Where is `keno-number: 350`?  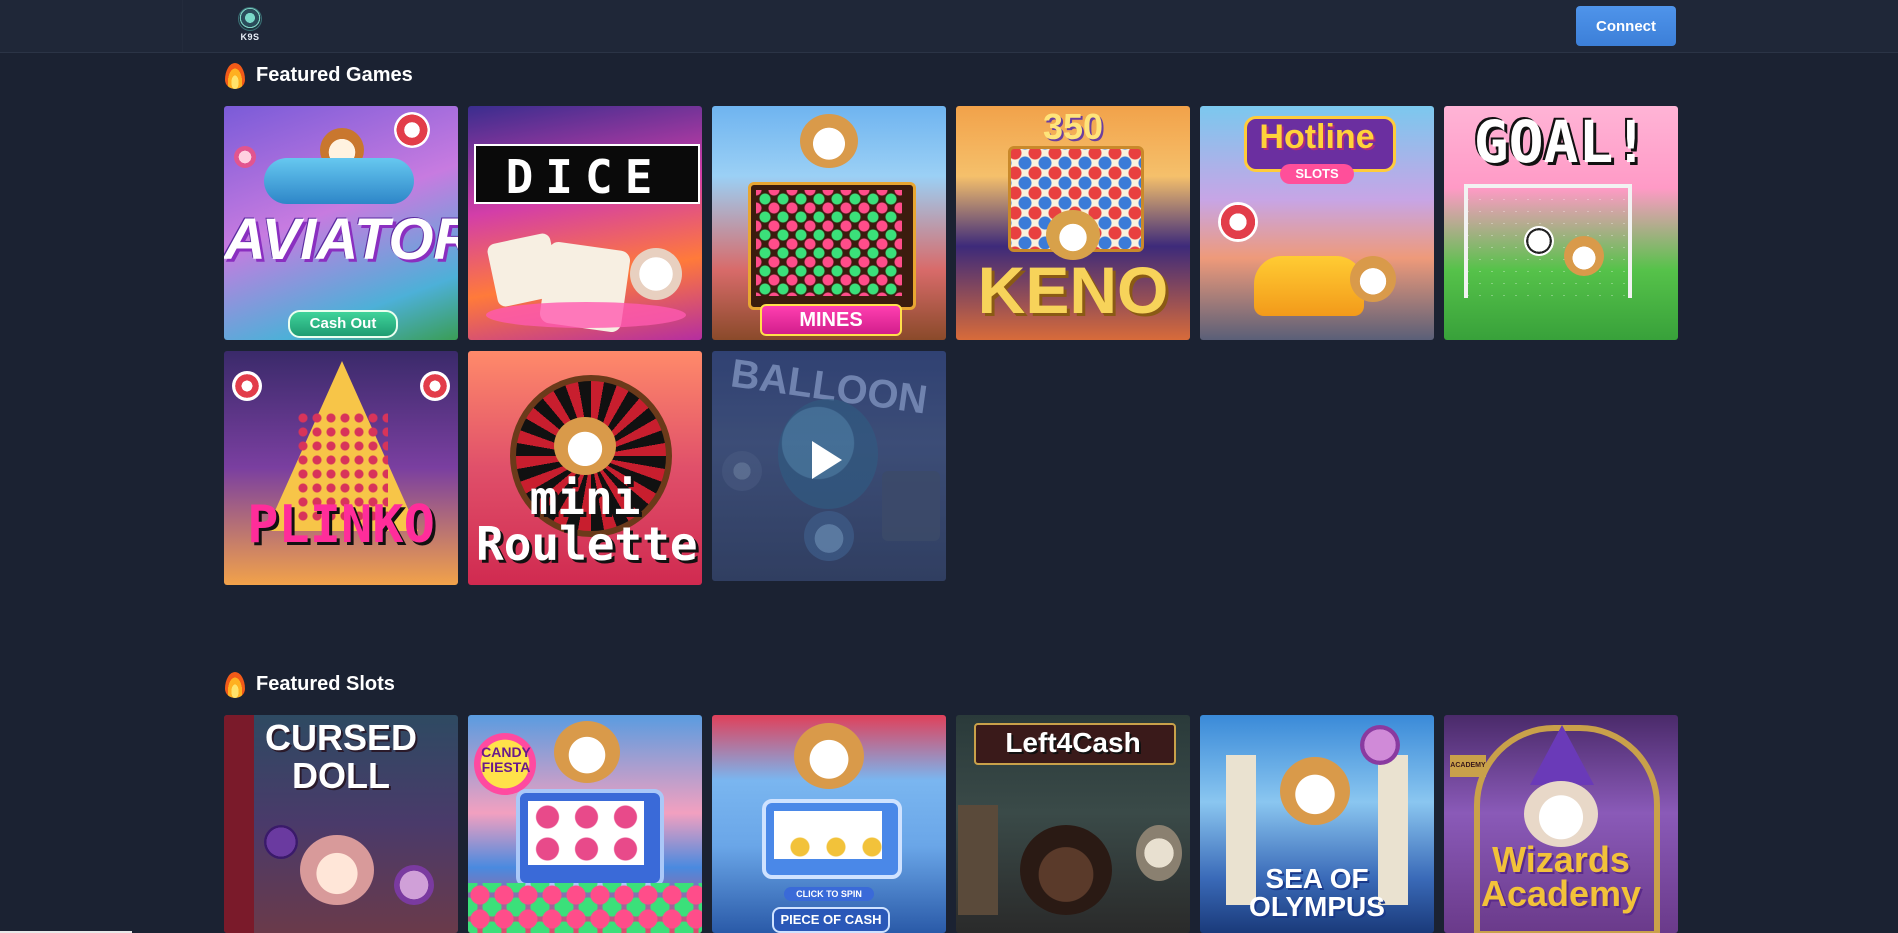 keno-number: 350 is located at coordinates (1073, 126).